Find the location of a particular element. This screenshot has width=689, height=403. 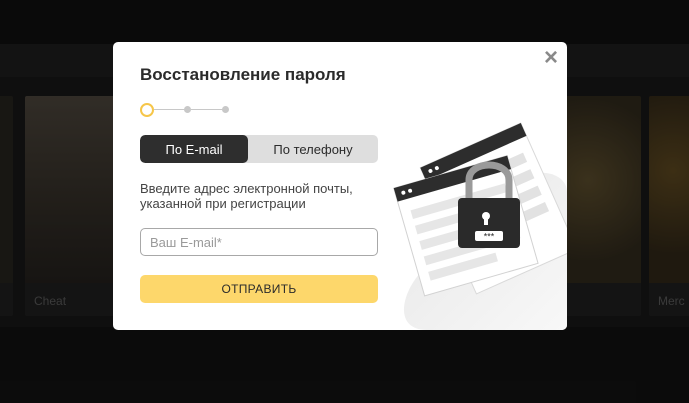

modal-title: Восстановление пароля is located at coordinates (243, 74).